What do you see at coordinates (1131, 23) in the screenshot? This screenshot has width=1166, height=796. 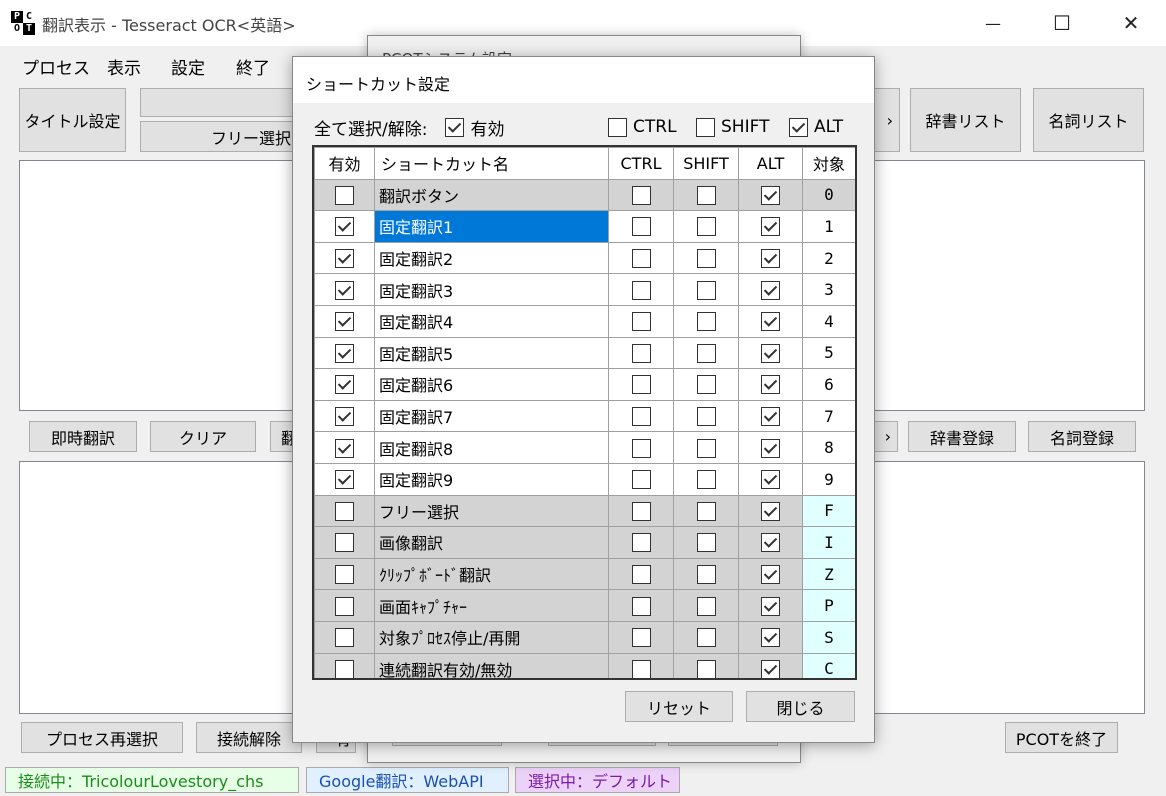 I see `close-icon: ✕` at bounding box center [1131, 23].